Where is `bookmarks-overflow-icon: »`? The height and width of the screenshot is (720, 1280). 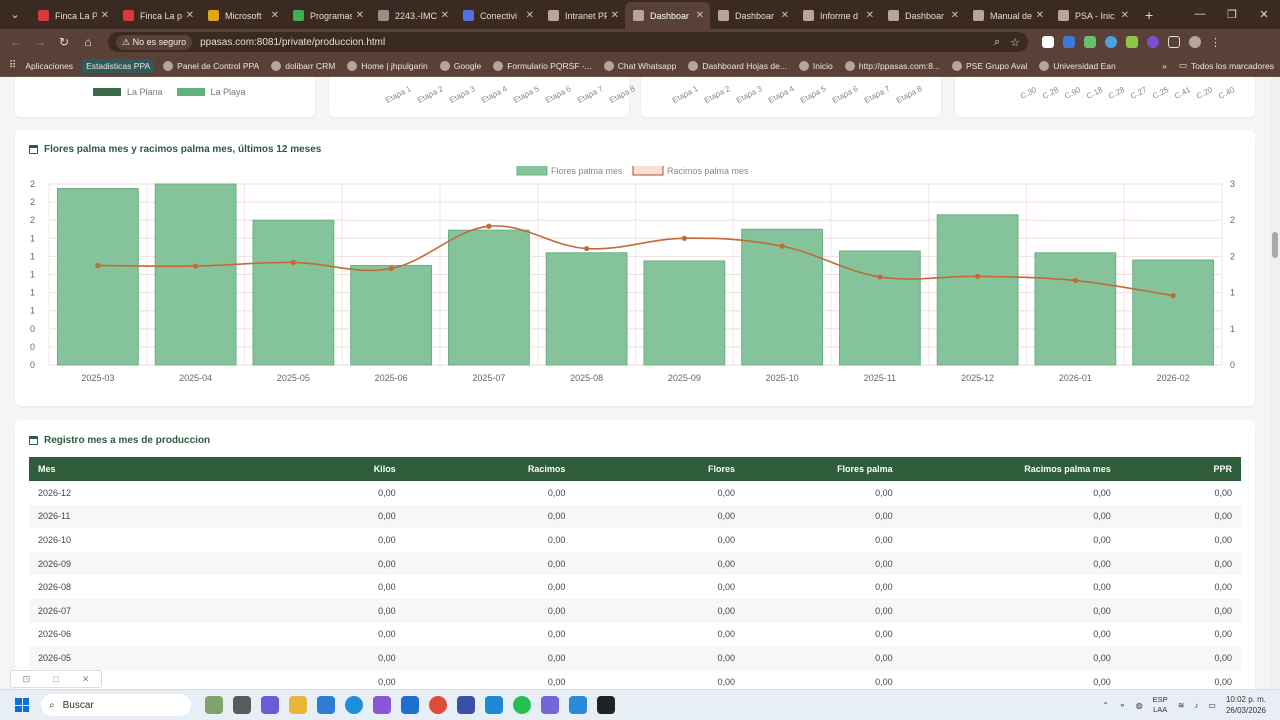 bookmarks-overflow-icon: » is located at coordinates (1164, 65).